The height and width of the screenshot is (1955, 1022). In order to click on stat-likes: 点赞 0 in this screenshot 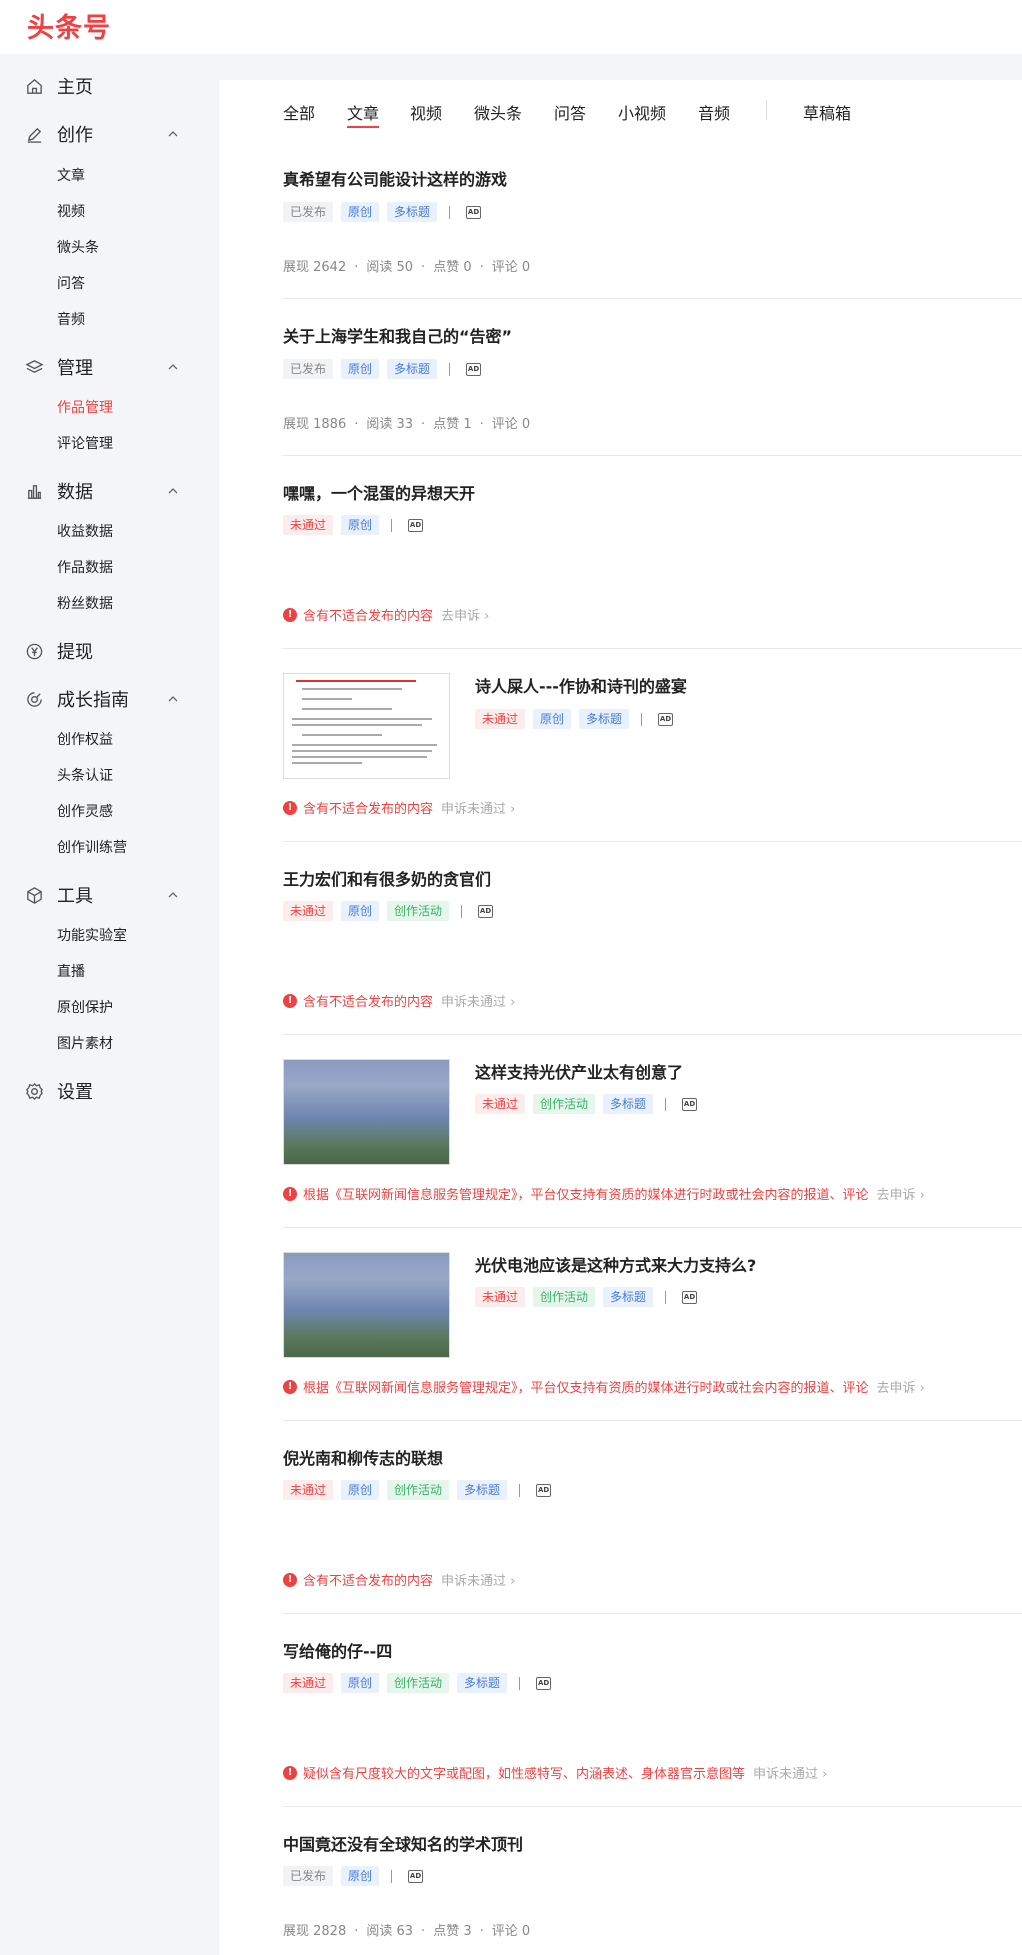, I will do `click(452, 267)`.